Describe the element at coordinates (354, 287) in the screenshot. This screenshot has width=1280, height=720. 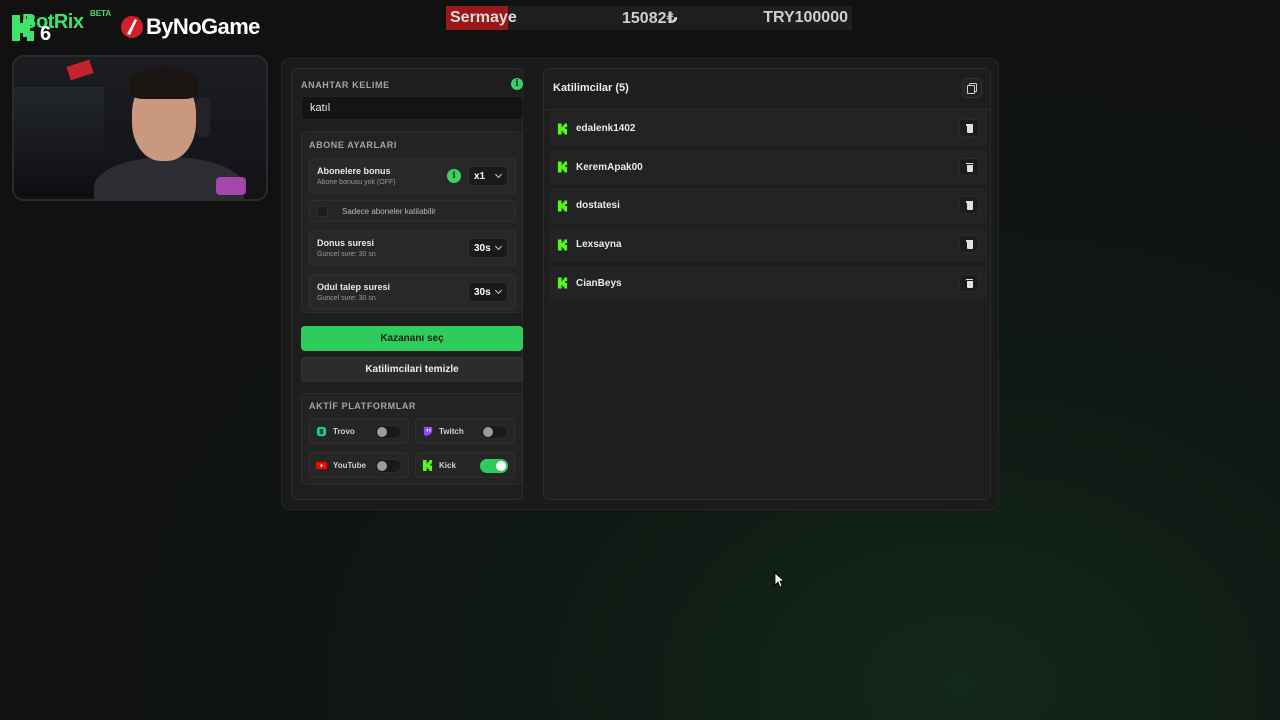
I see `claim-duration-title: Odul talep suresi` at that location.